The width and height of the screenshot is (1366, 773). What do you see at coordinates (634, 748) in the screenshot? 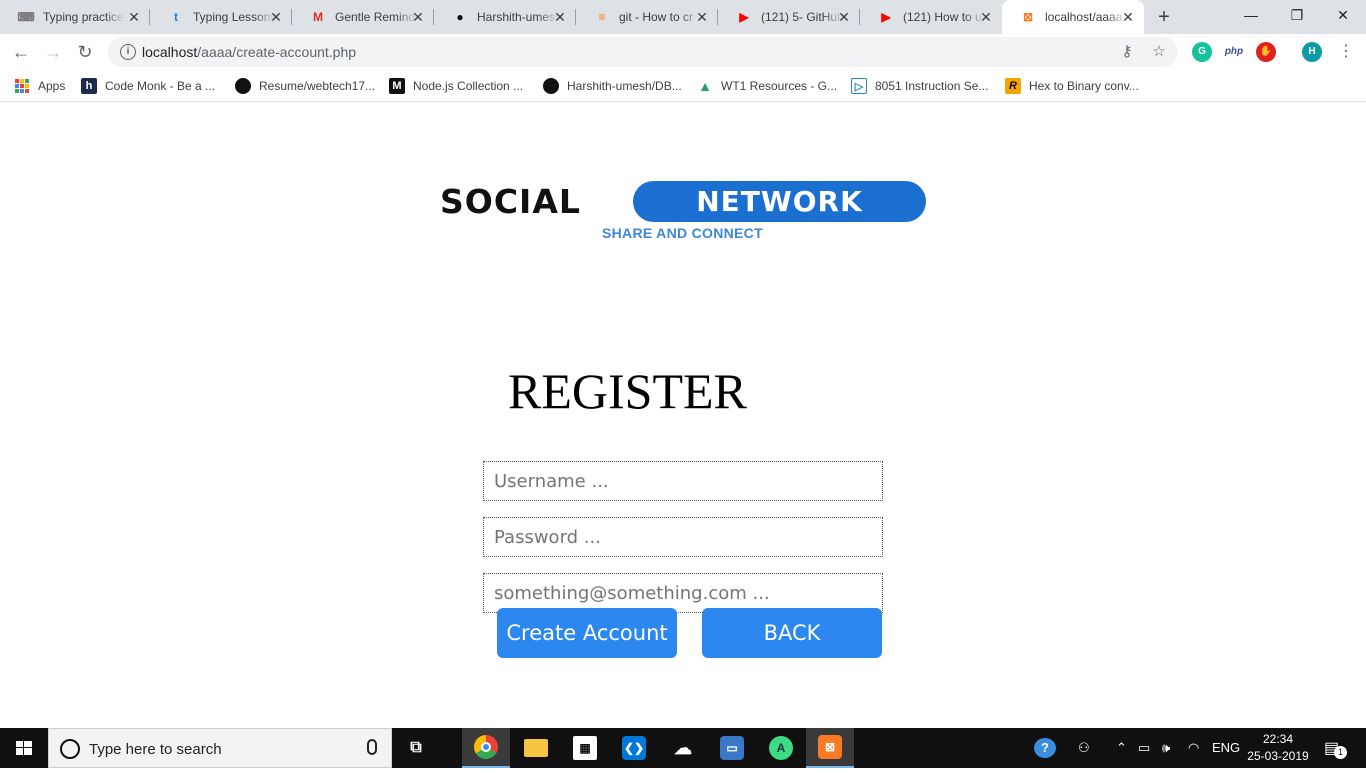
I see `vscode-icon: ❮❯` at bounding box center [634, 748].